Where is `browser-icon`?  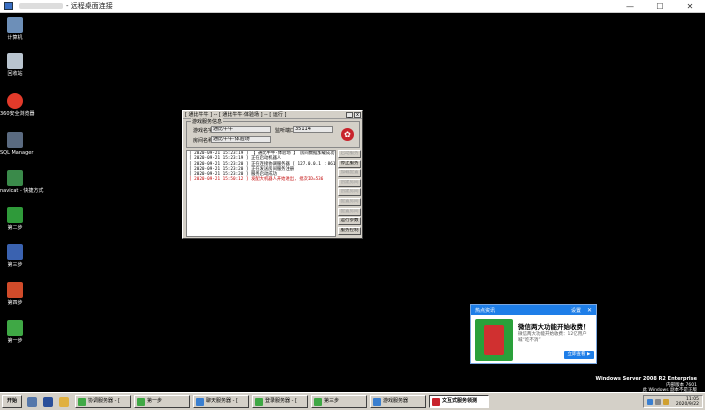
browser-icon is located at coordinates (15, 101).